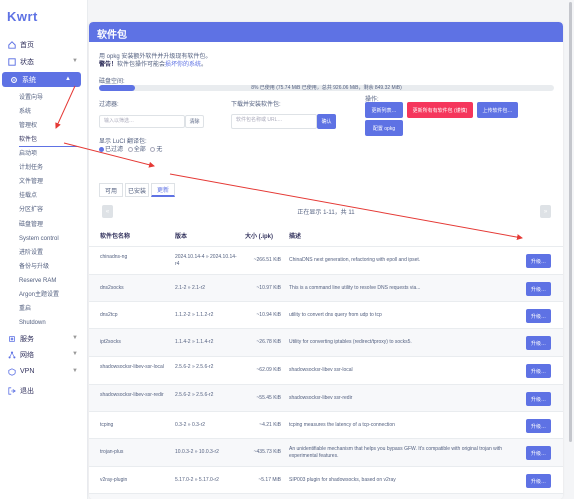 The image size is (574, 499). Describe the element at coordinates (108, 65) in the screenshot. I see `warning-prefix: 警告！` at that location.